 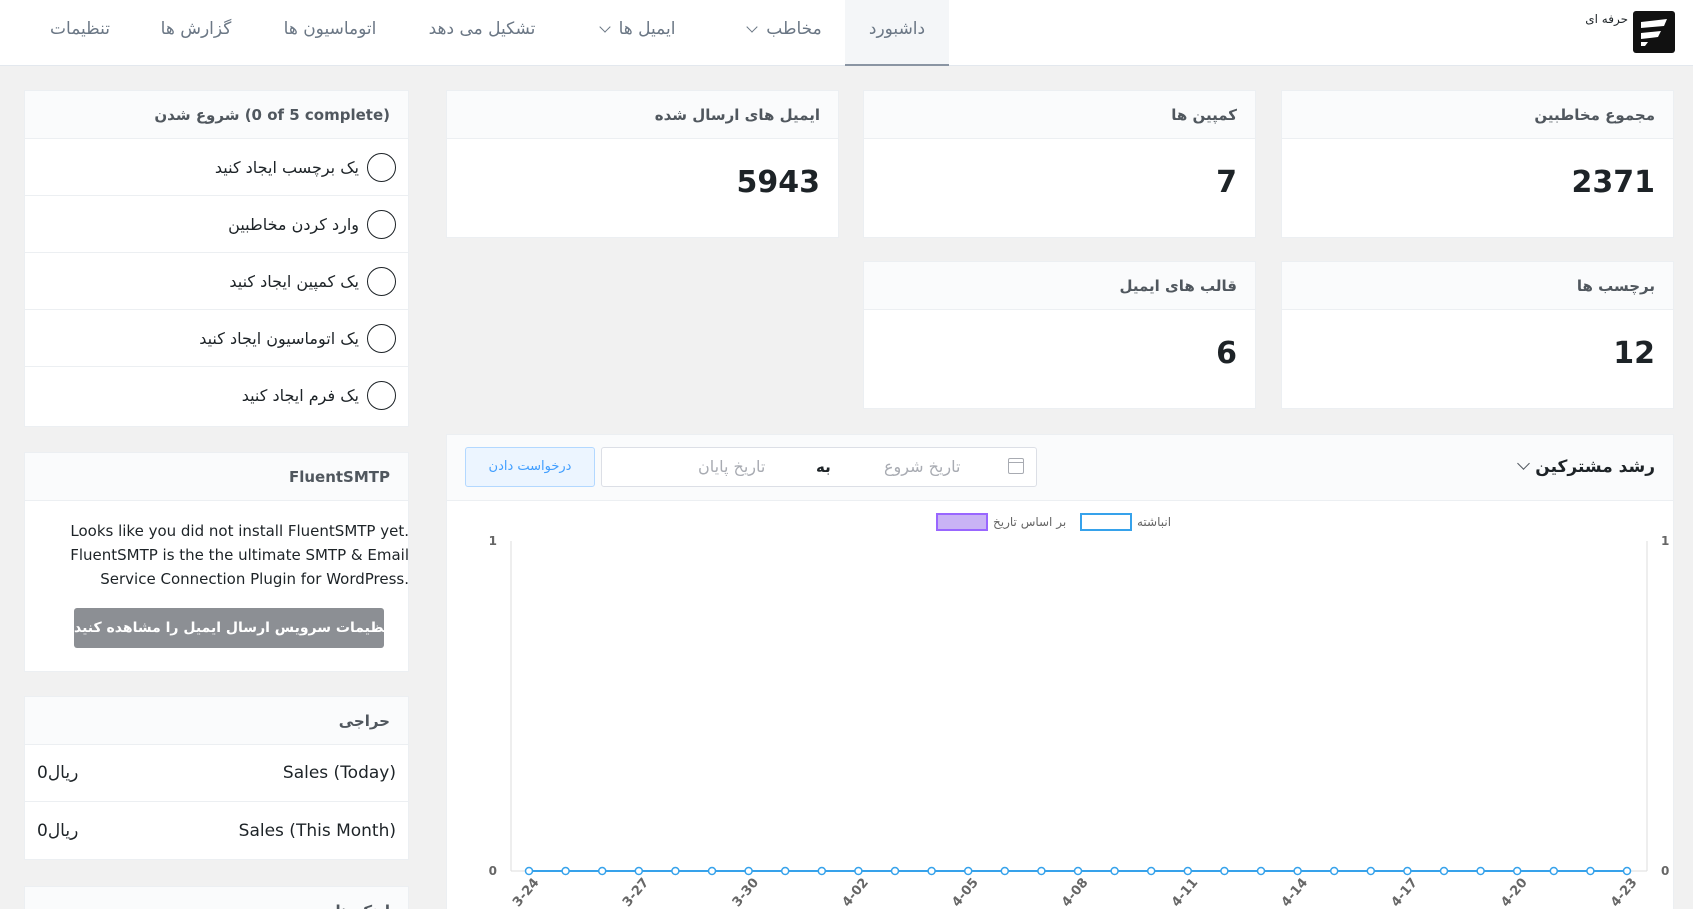 What do you see at coordinates (216, 395) in the screenshot?
I see `onboarding-item: یک فرم ایجاد کنید` at bounding box center [216, 395].